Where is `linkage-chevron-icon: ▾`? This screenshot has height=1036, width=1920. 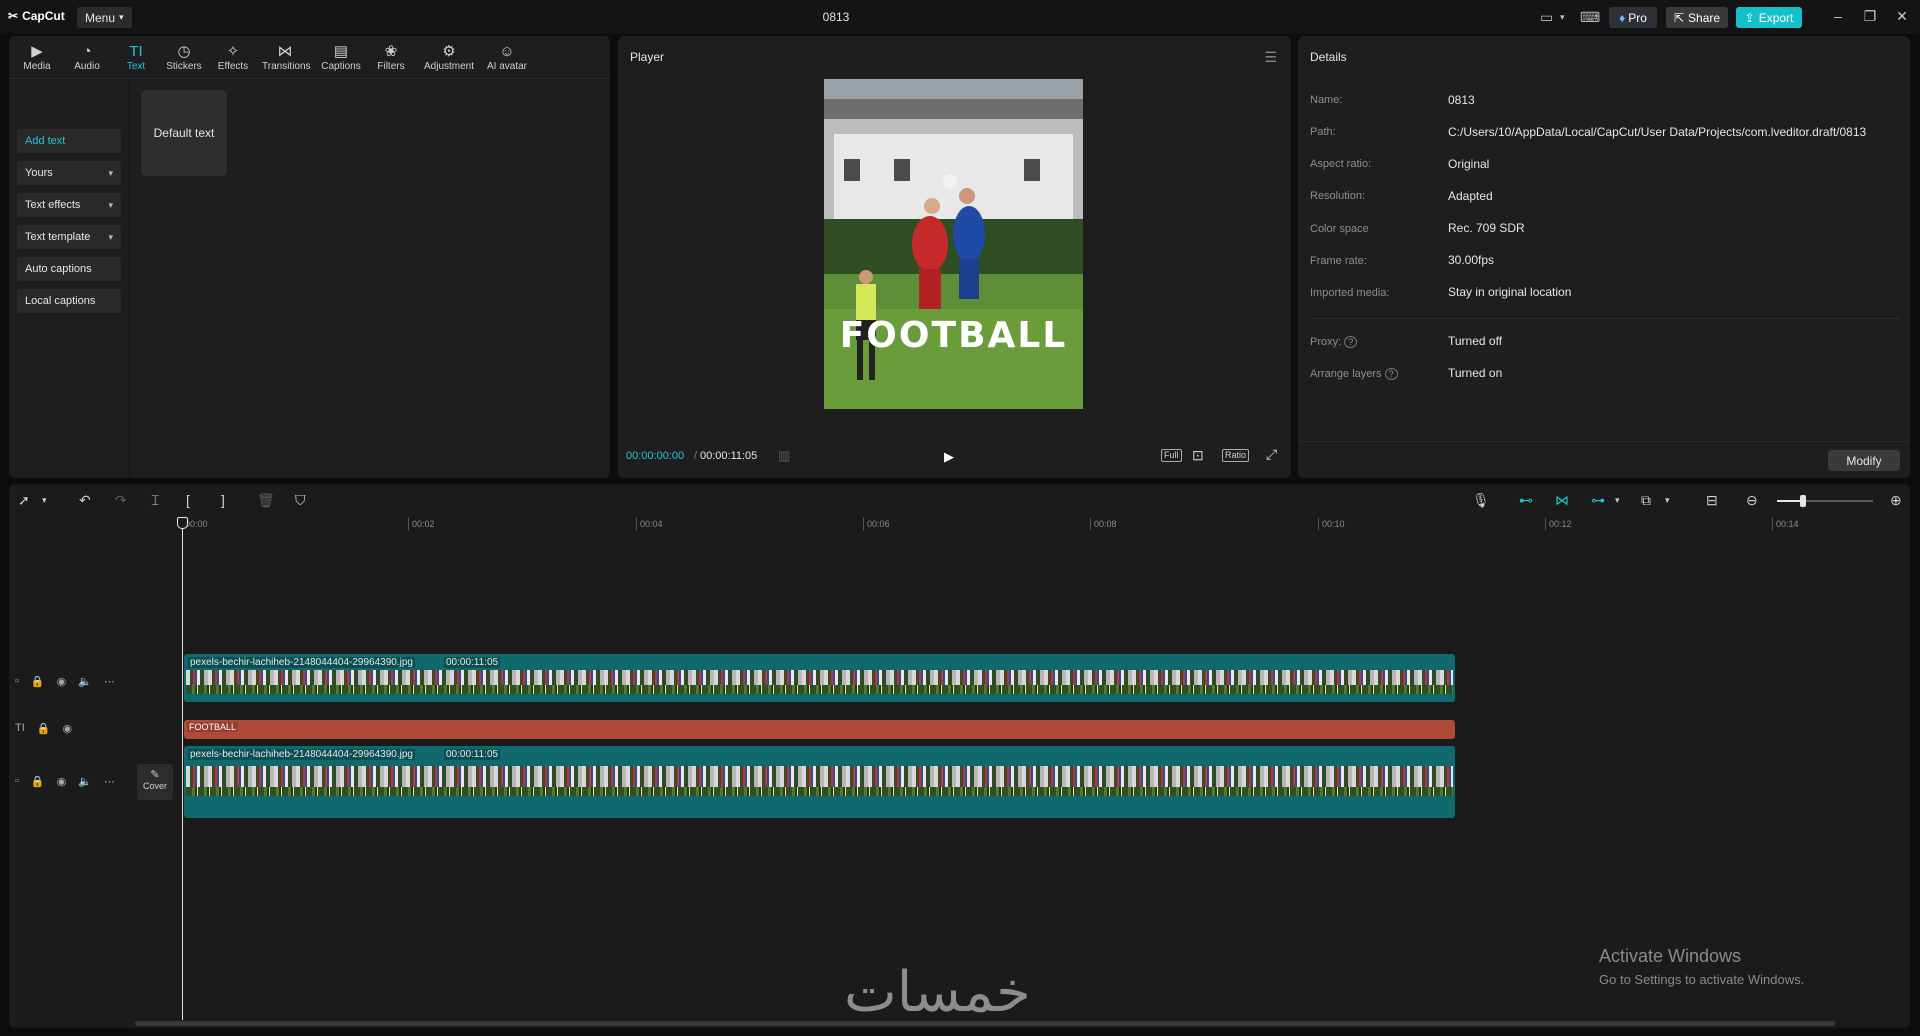 linkage-chevron-icon: ▾ is located at coordinates (1617, 500).